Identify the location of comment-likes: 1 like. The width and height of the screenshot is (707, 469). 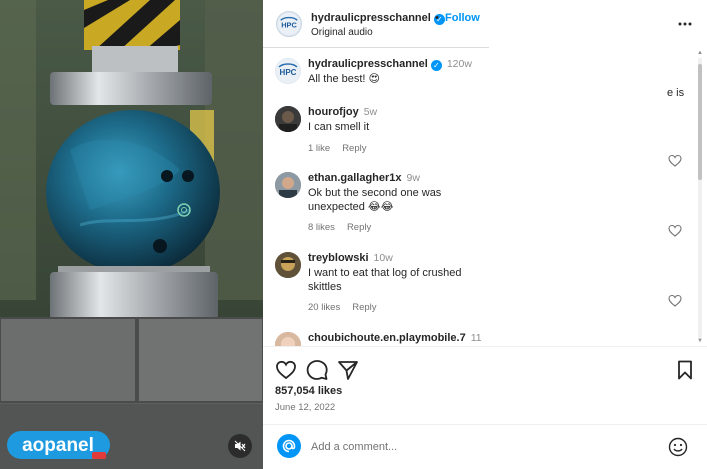
(319, 148).